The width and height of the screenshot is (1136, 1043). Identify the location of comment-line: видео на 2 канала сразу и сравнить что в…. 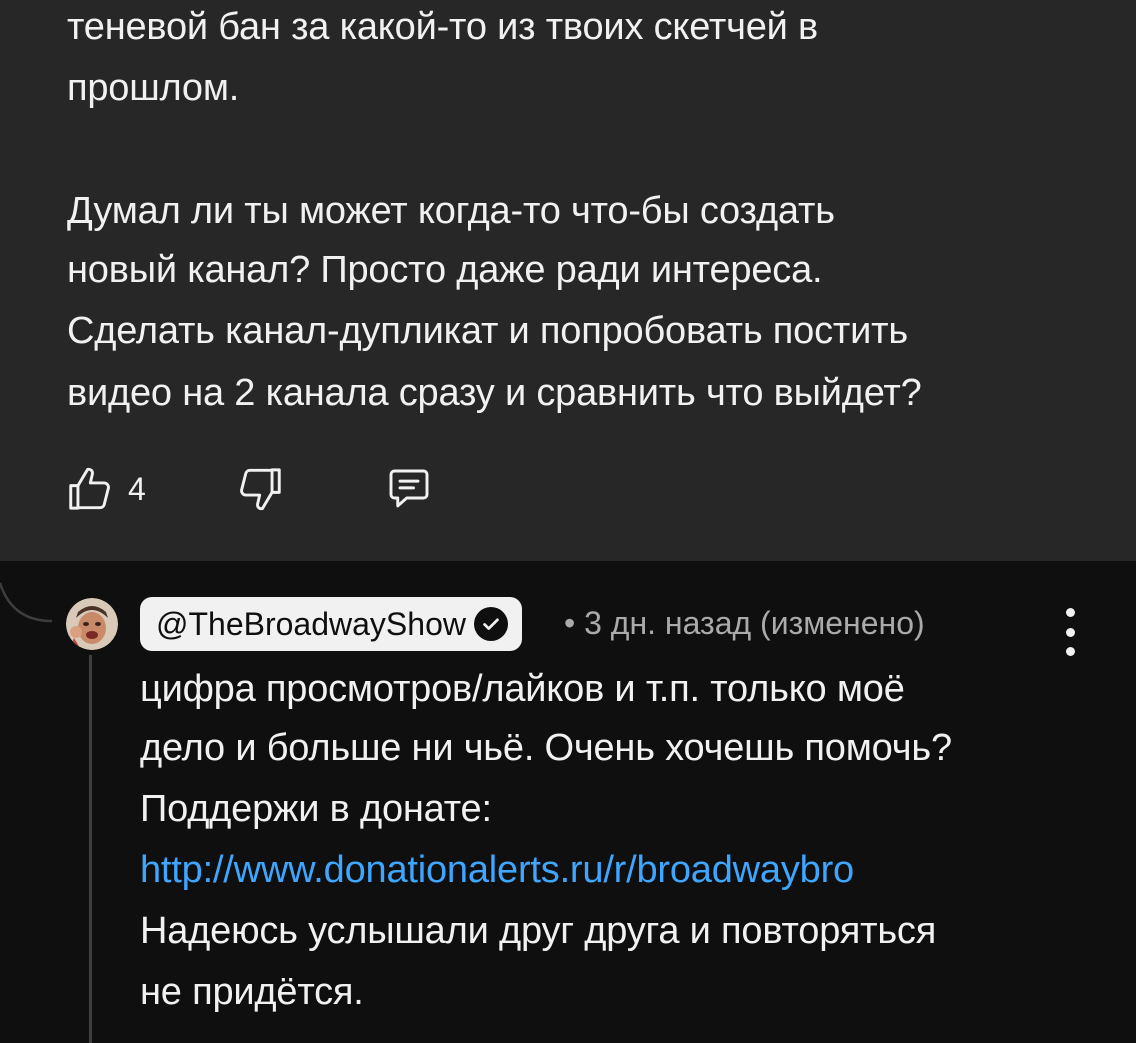
(494, 393).